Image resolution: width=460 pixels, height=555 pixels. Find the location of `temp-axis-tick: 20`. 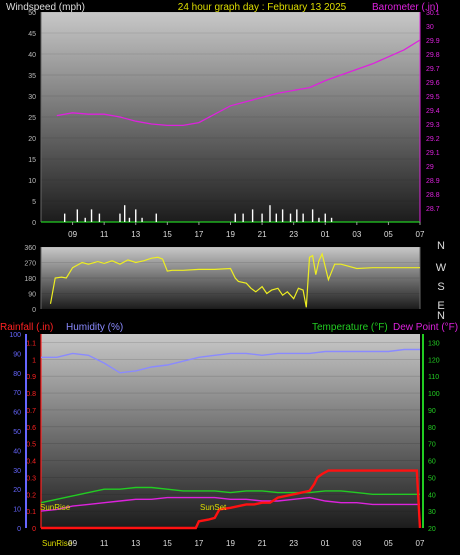

temp-axis-tick: 20 is located at coordinates (432, 529).